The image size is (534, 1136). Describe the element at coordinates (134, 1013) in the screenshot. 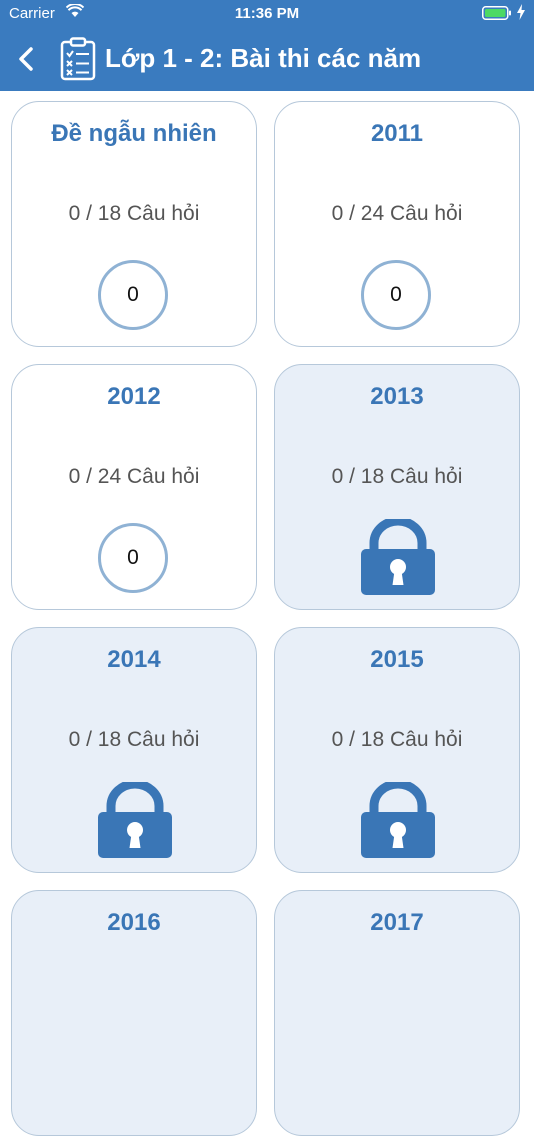

I see `exam-card-2016: 2016` at that location.